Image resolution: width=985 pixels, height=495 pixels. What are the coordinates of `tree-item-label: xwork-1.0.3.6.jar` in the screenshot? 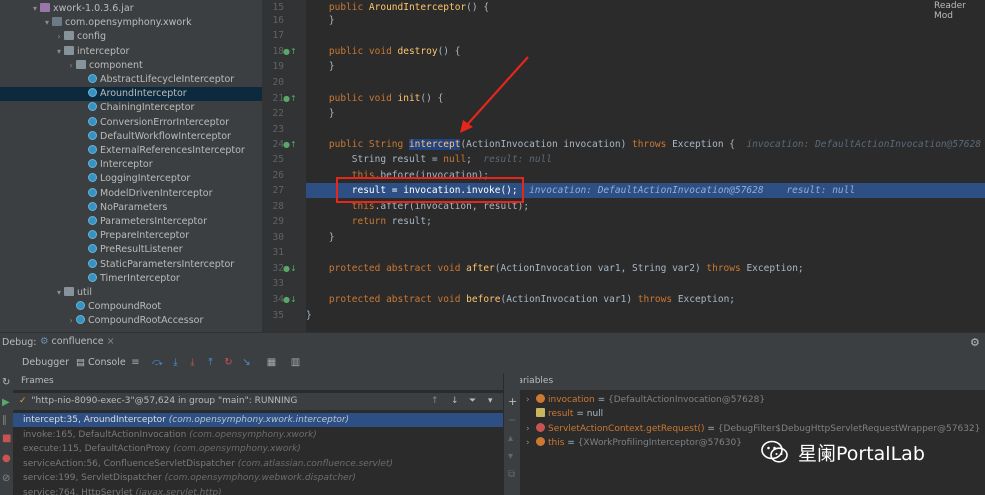 It's located at (93, 8).